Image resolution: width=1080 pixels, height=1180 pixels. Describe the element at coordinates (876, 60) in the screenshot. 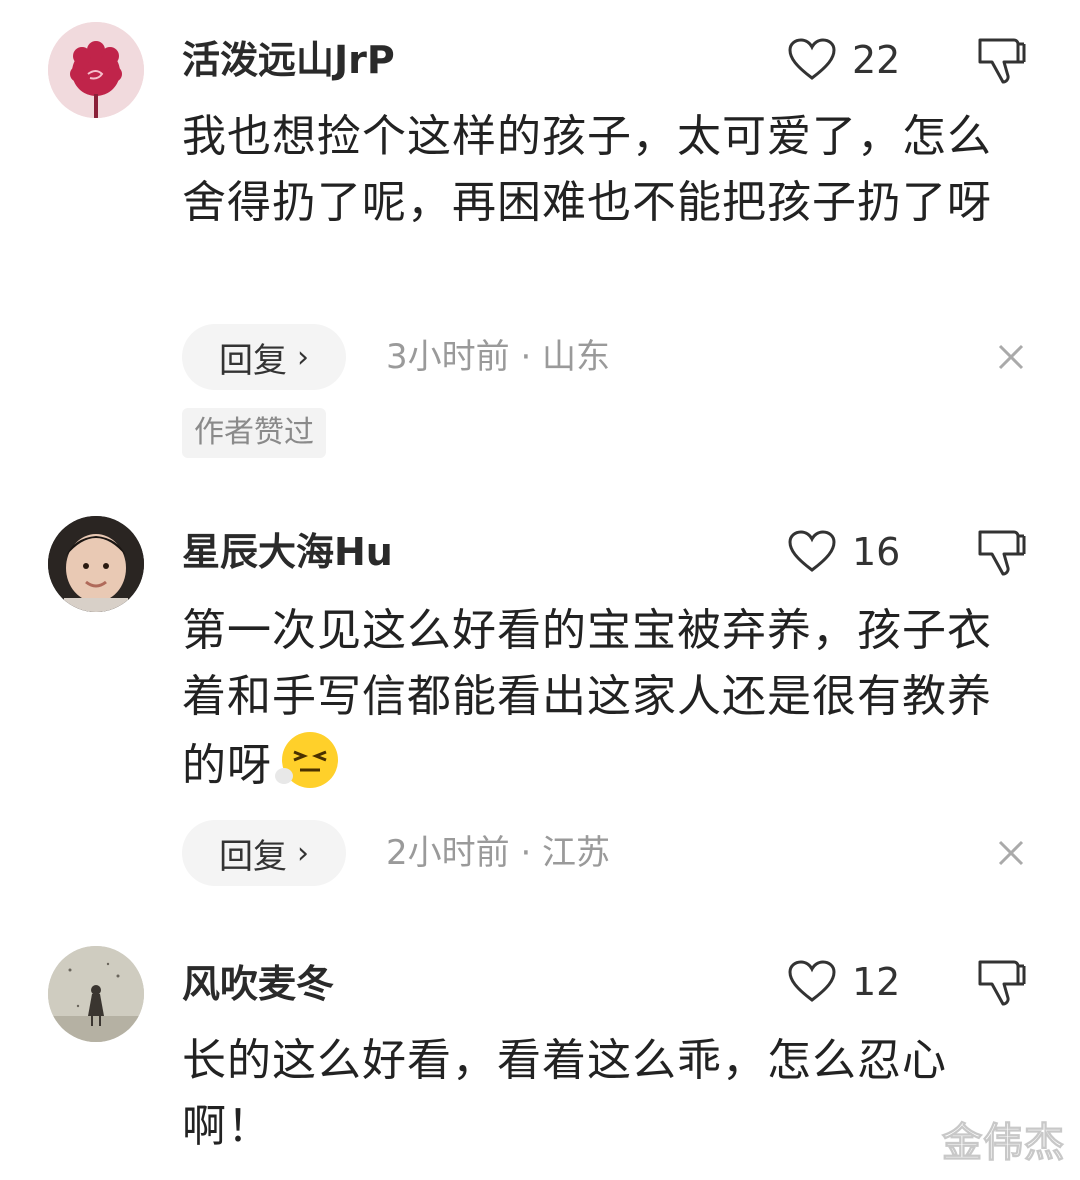

I see `like-count: 22` at that location.